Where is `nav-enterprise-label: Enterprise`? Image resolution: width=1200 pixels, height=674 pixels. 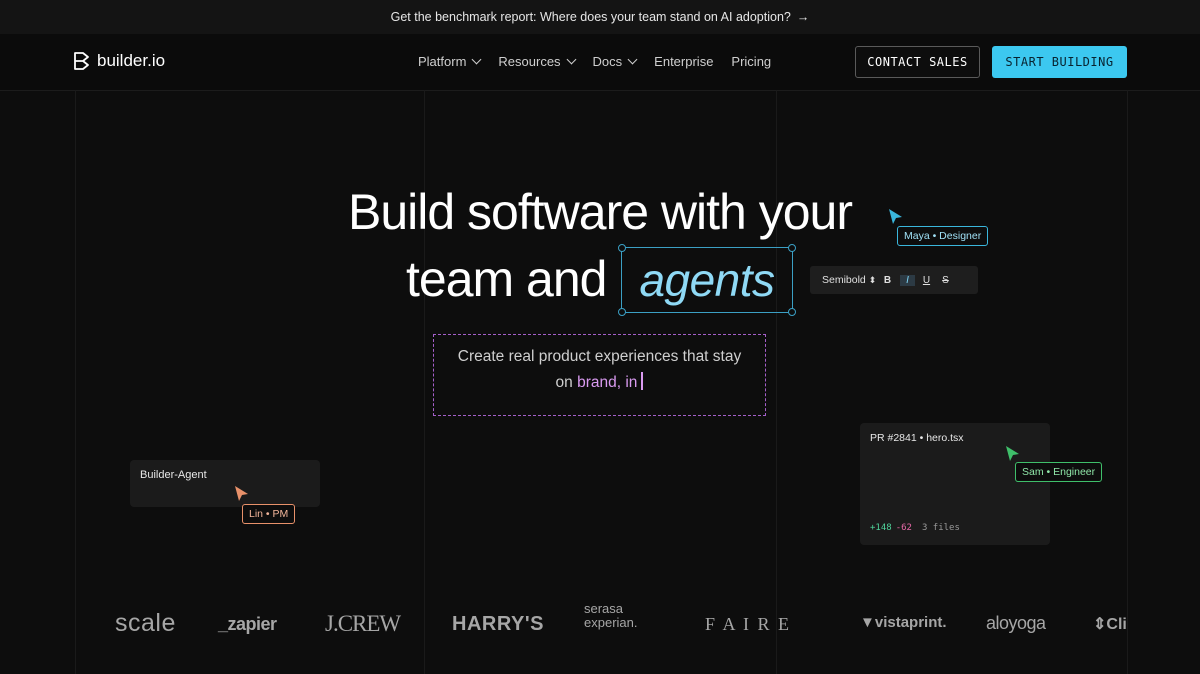
nav-enterprise-label: Enterprise is located at coordinates (684, 61).